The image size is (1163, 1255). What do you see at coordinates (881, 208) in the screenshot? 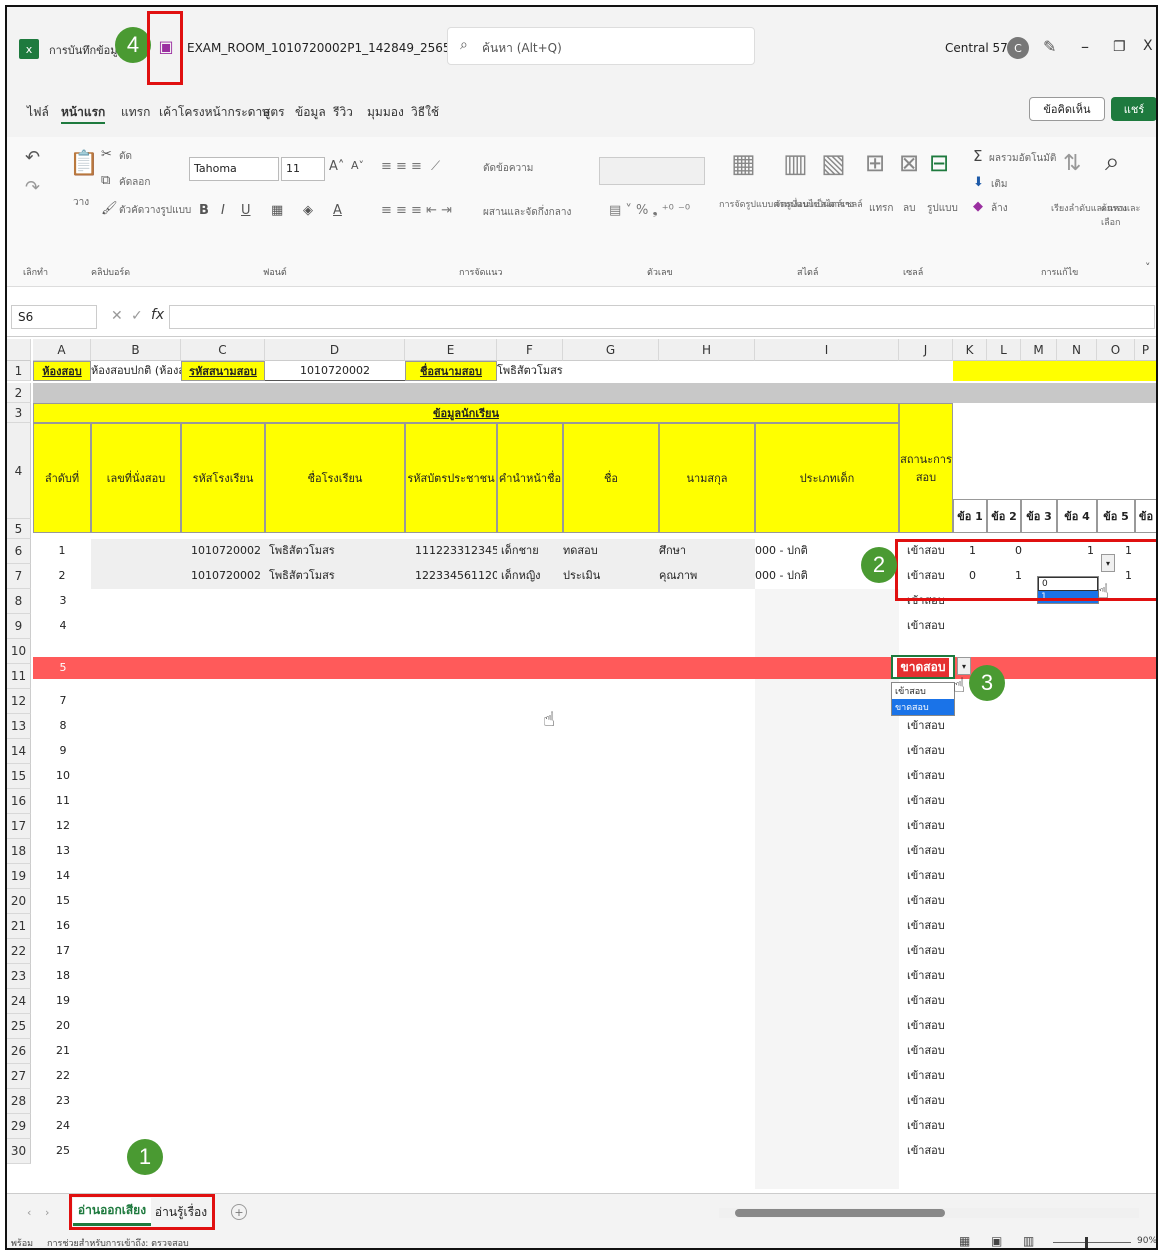
I see `insert-cells-label: แทรก` at bounding box center [881, 208].